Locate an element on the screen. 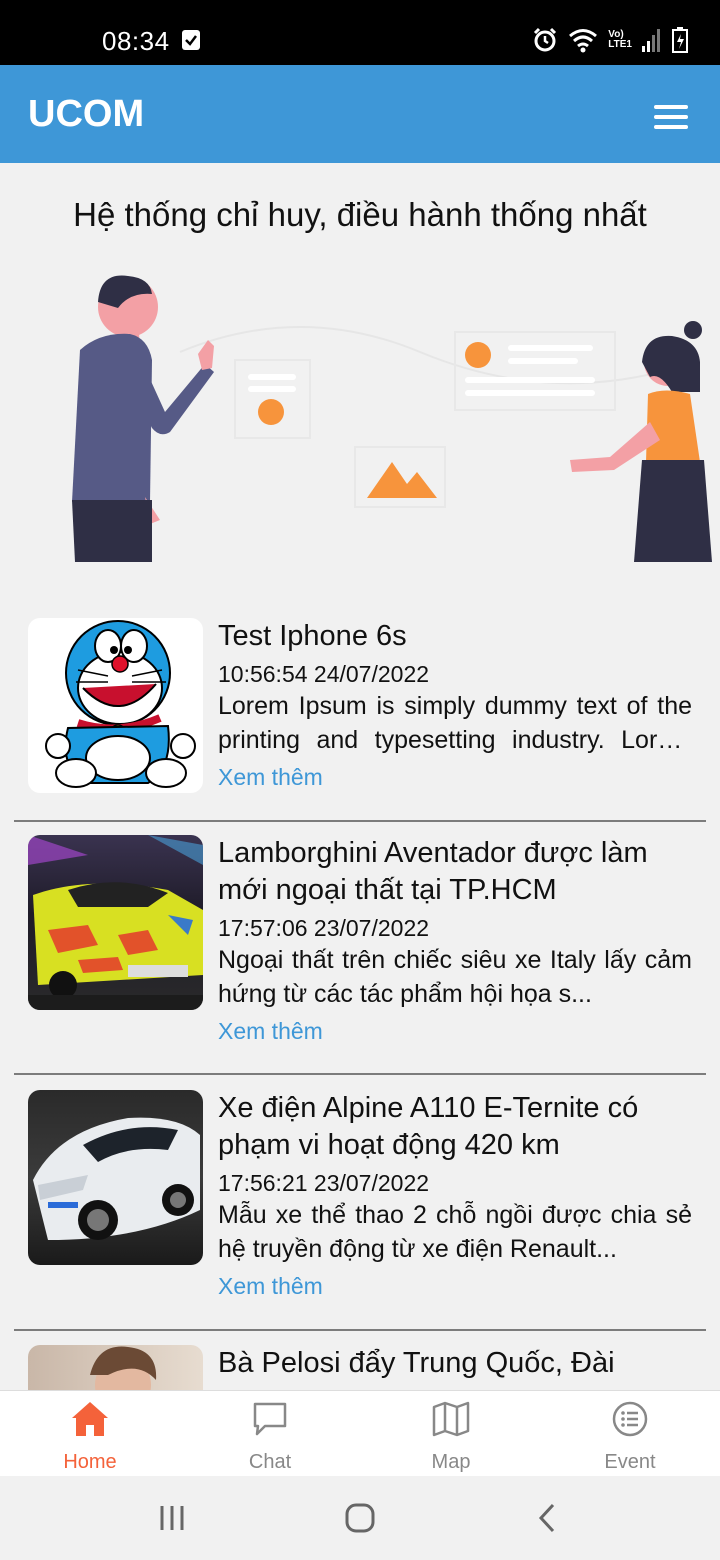 The width and height of the screenshot is (720, 1560). home-icon is located at coordinates (90, 1419).